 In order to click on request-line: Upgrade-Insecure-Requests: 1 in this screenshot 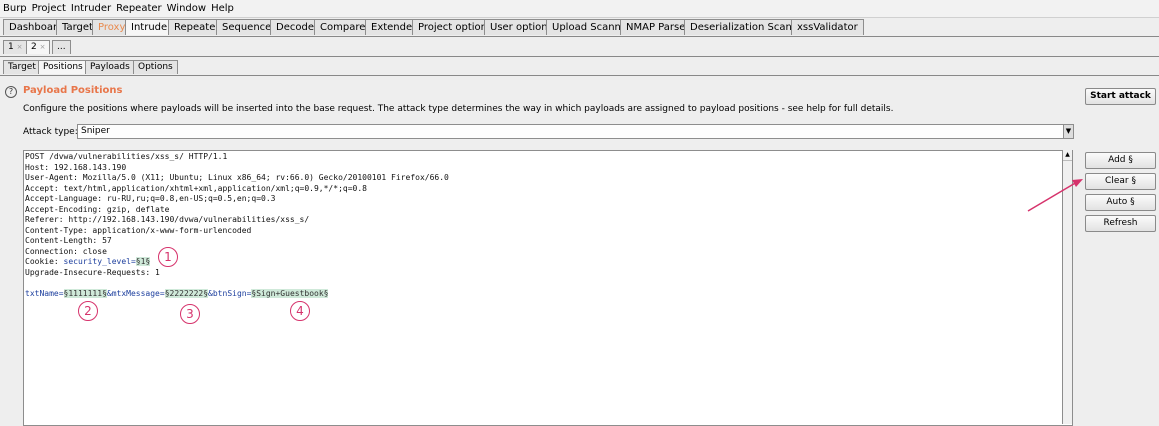, I will do `click(92, 272)`.